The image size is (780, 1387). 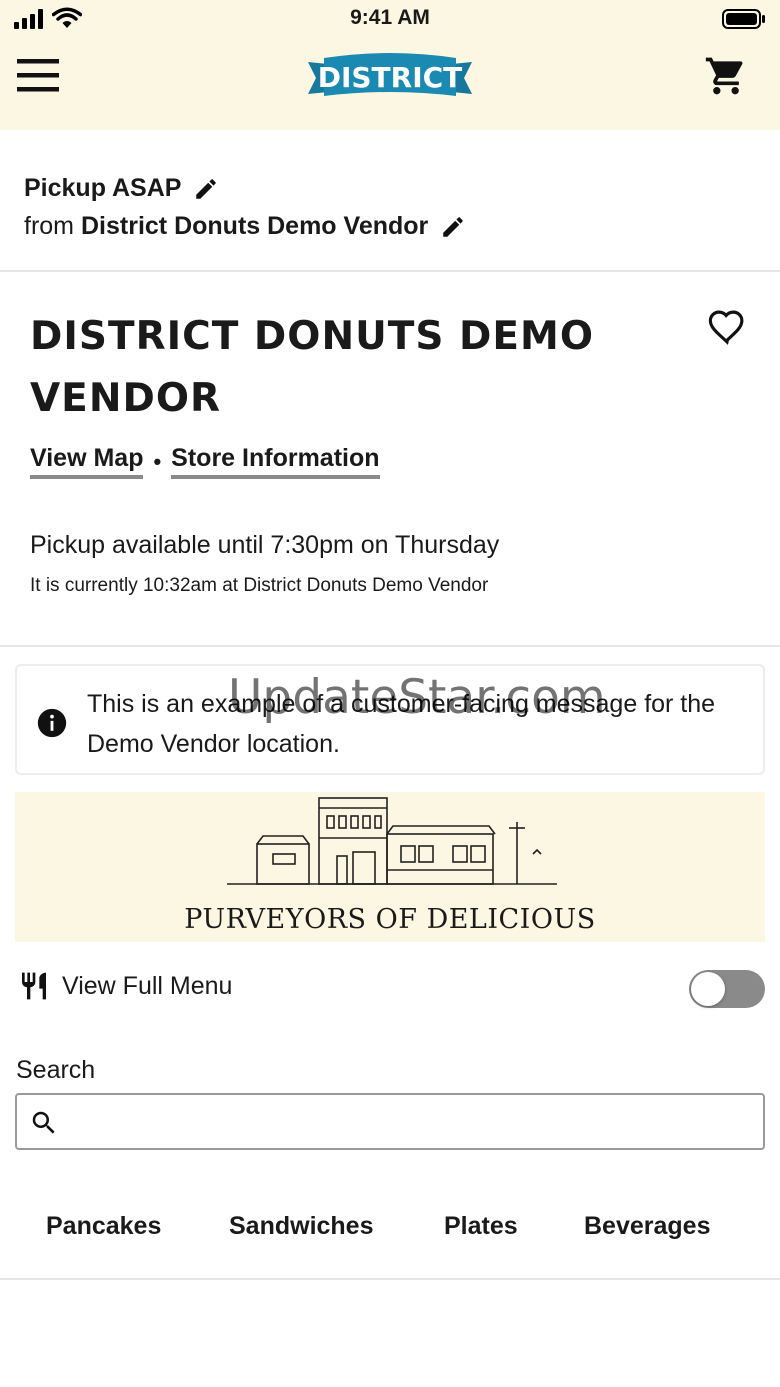 I want to click on search-input, so click(x=413, y=1122).